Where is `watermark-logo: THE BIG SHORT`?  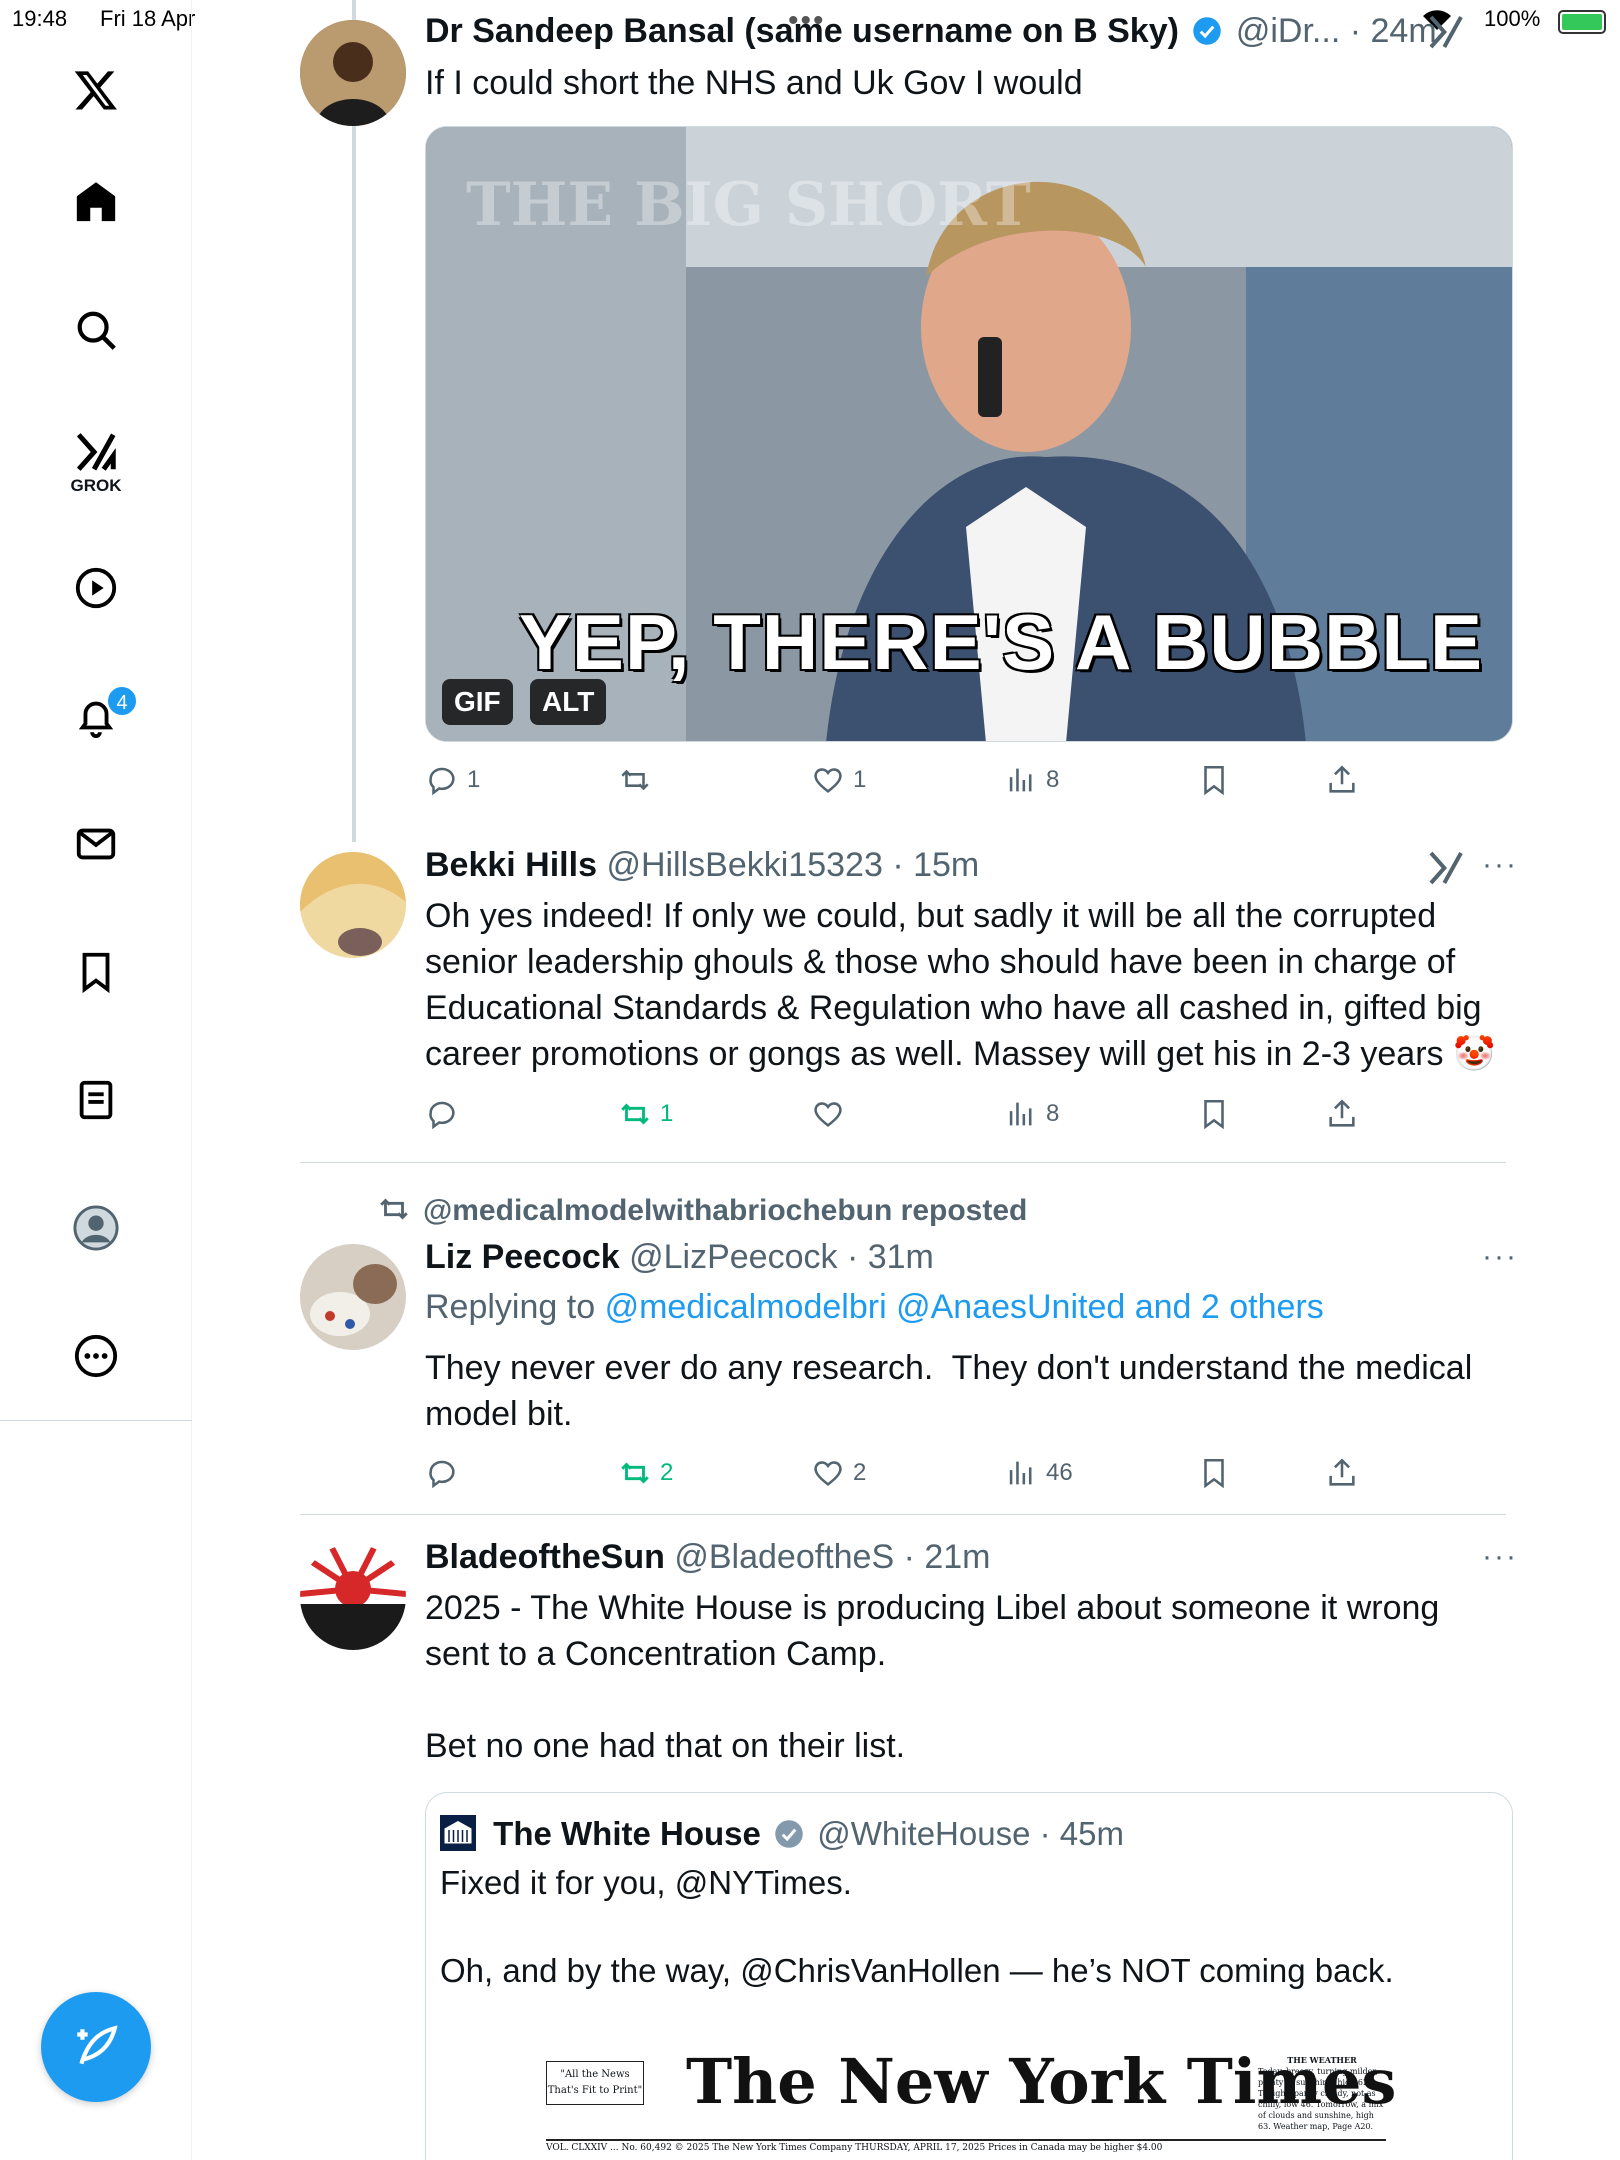 watermark-logo: THE BIG SHORT is located at coordinates (748, 205).